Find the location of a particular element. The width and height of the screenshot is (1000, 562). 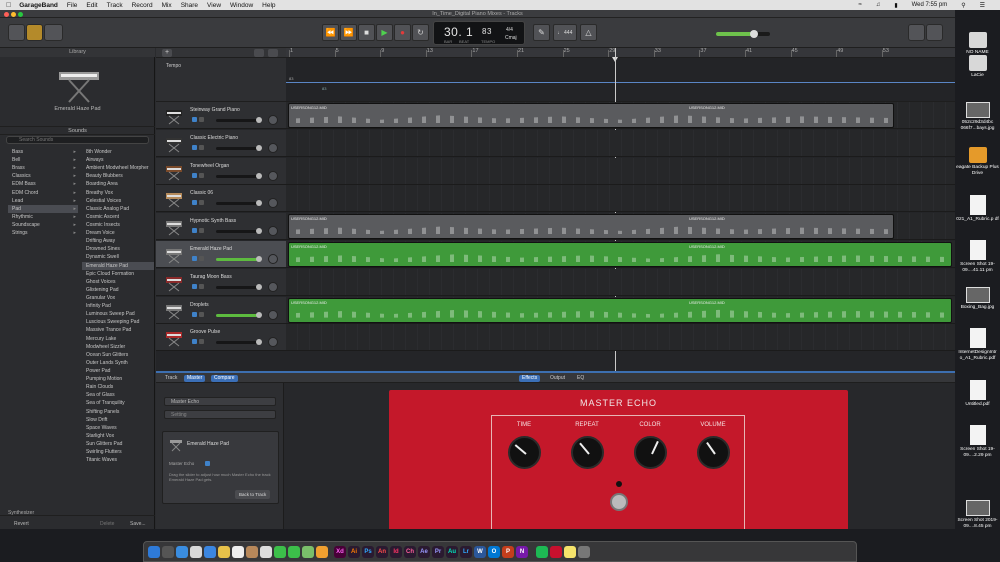

desktop-file: Screen Shot 19-09....2.29 pm is located at coordinates (977, 441).